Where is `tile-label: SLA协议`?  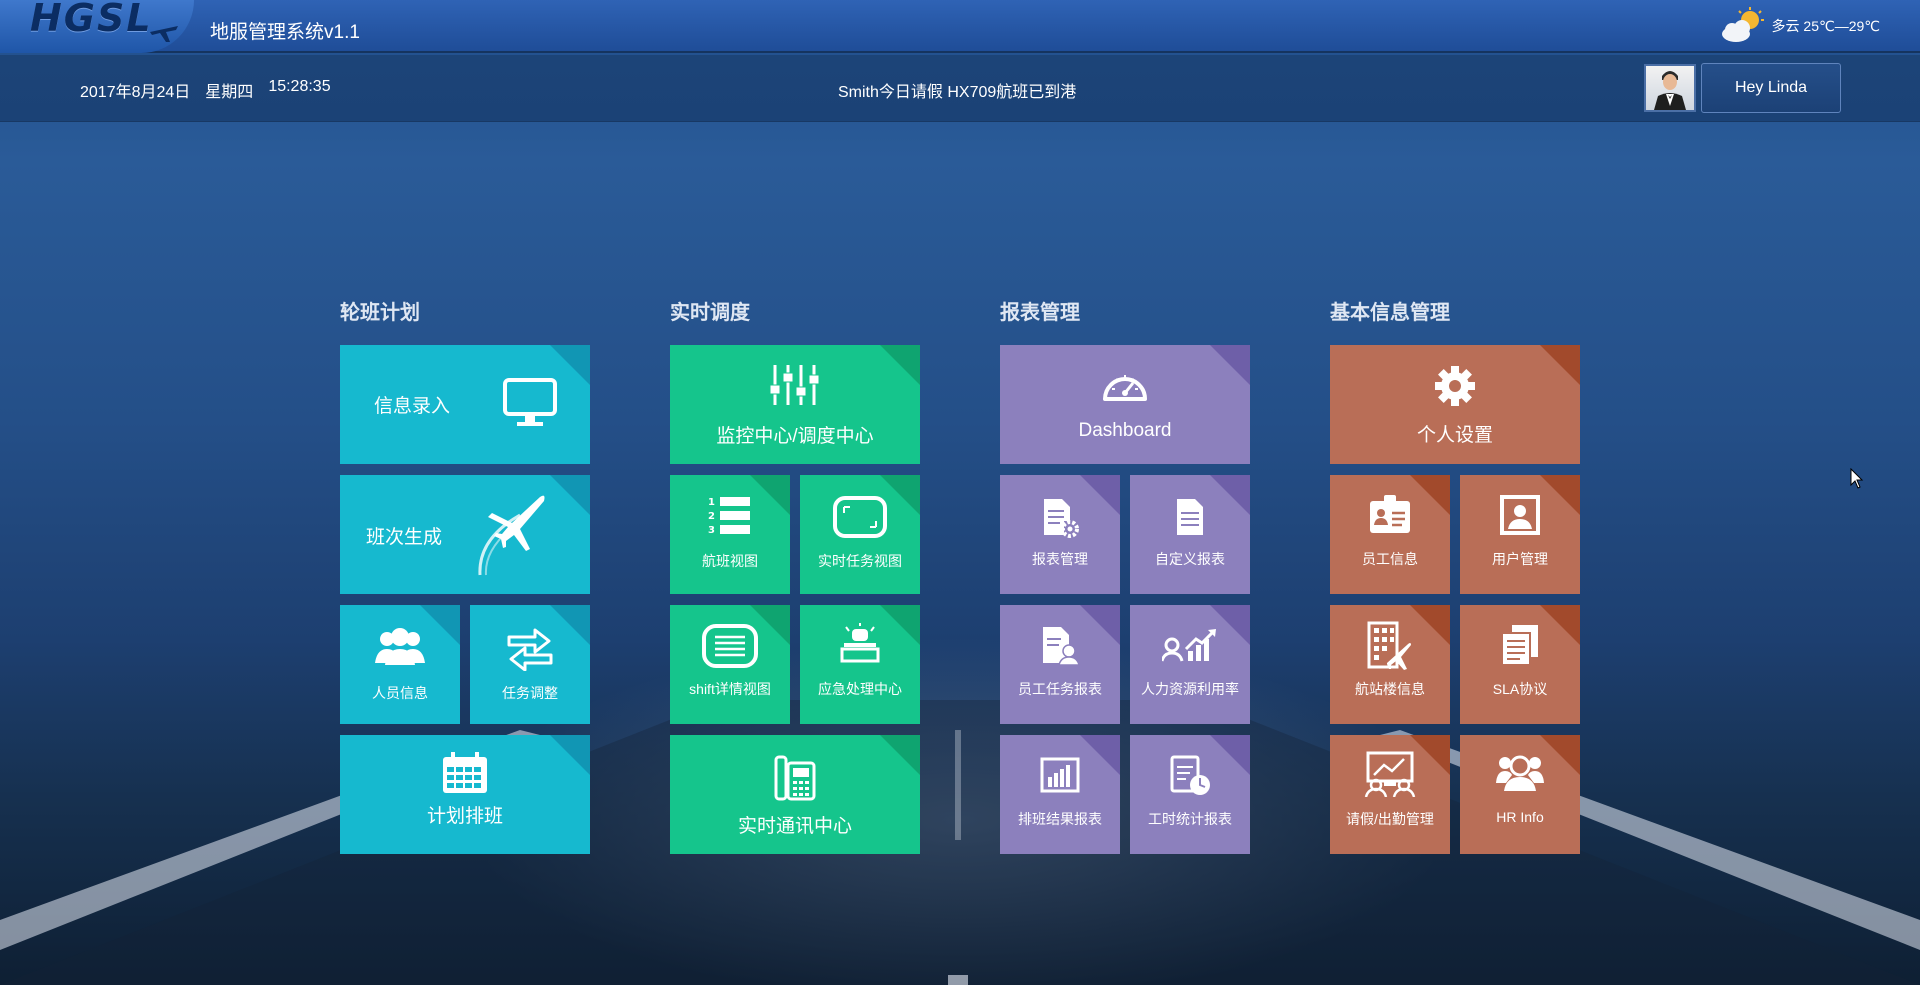 tile-label: SLA协议 is located at coordinates (1520, 689).